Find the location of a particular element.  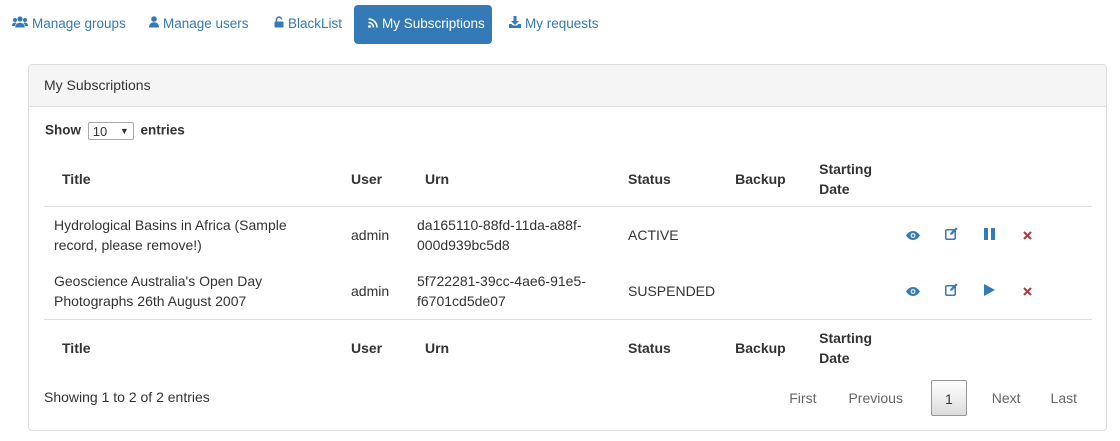

col-start-date-header: Starting Date is located at coordinates (854, 179).